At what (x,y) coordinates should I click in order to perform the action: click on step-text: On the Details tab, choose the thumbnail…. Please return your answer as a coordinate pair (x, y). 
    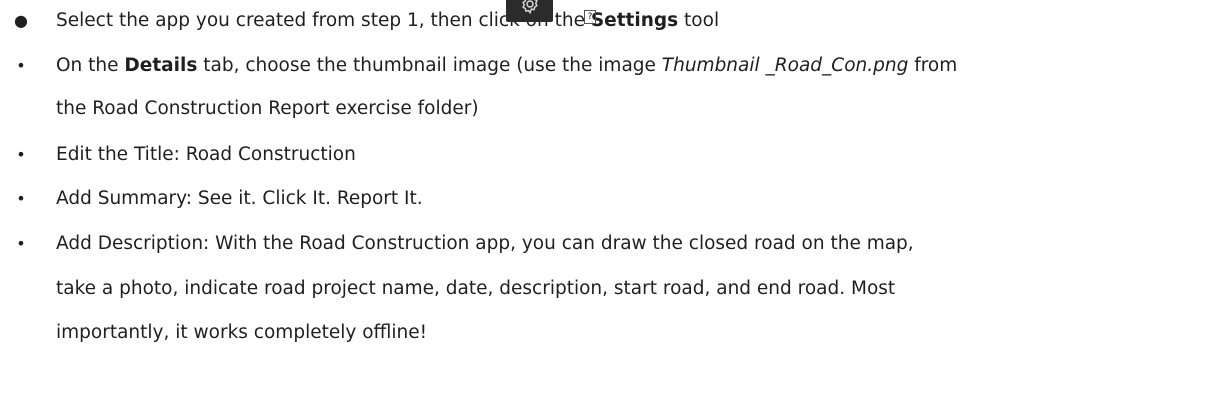
    Looking at the image, I should click on (507, 65).